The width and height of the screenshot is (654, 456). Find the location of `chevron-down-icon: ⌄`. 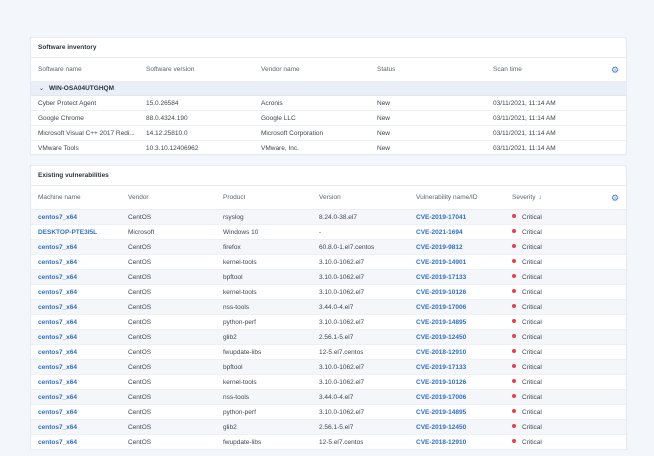

chevron-down-icon: ⌄ is located at coordinates (41, 89).